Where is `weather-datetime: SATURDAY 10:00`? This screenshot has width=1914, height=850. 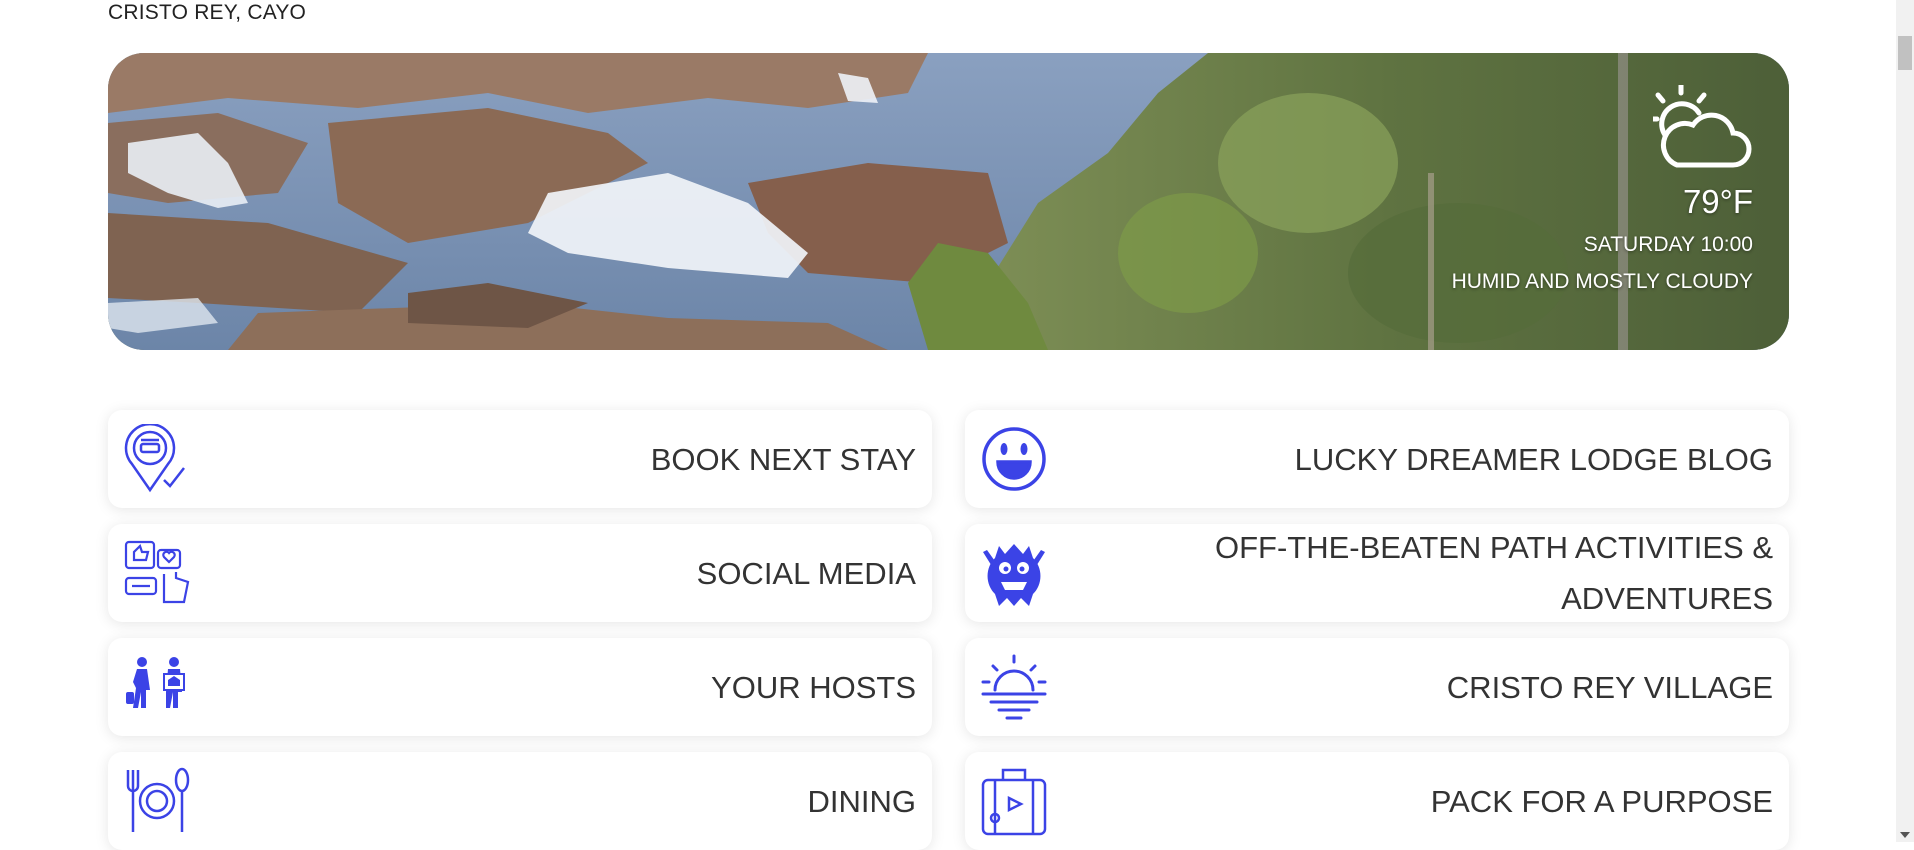
weather-datetime: SATURDAY 10:00 is located at coordinates (1668, 244).